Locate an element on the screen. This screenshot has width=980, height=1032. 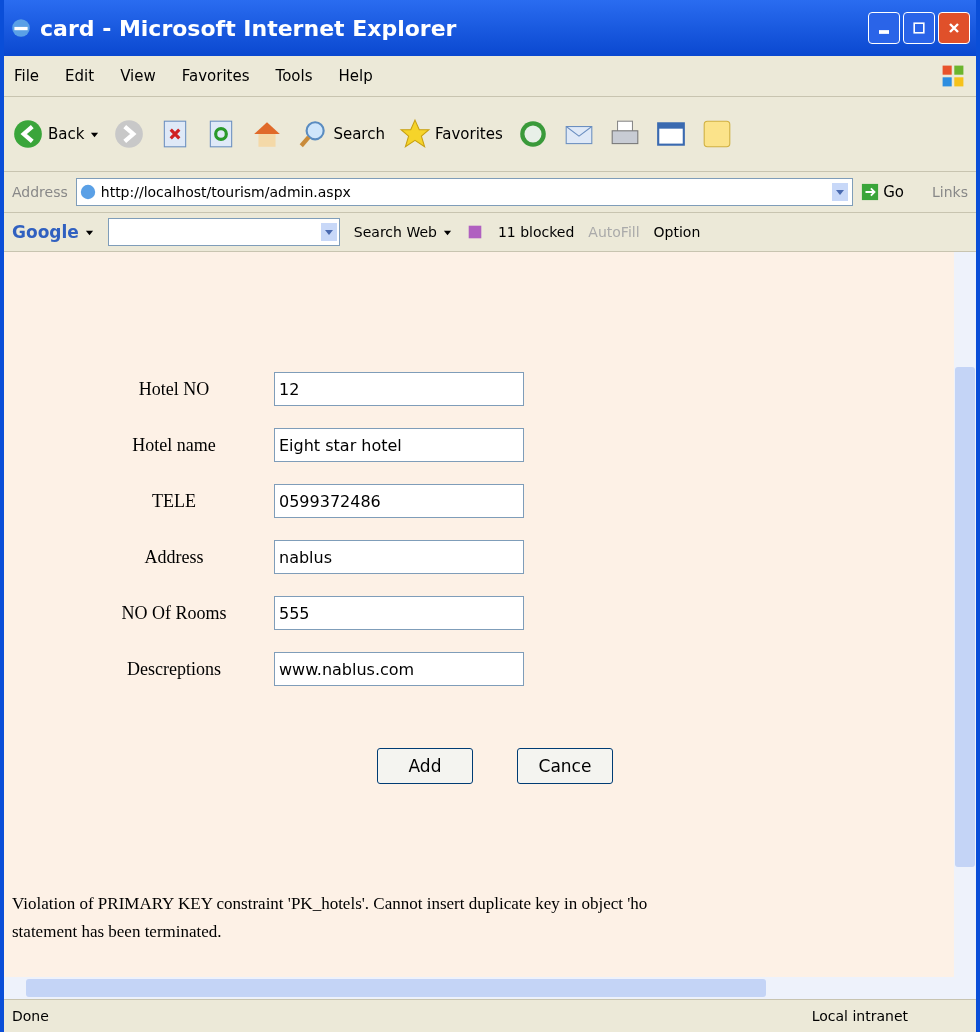
search-web-button: Search Web is located at coordinates (395, 232).